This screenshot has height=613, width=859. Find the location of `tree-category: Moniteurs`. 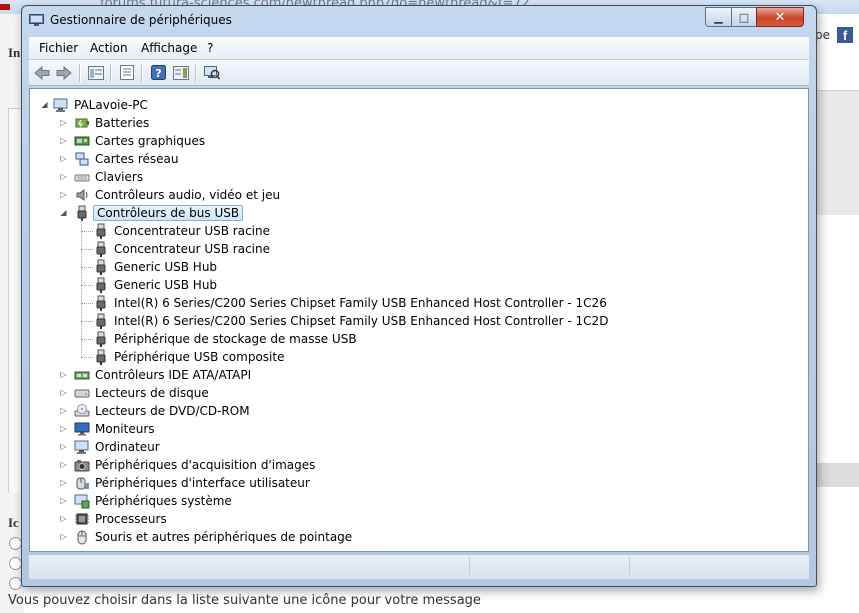

tree-category: Moniteurs is located at coordinates (115, 429).